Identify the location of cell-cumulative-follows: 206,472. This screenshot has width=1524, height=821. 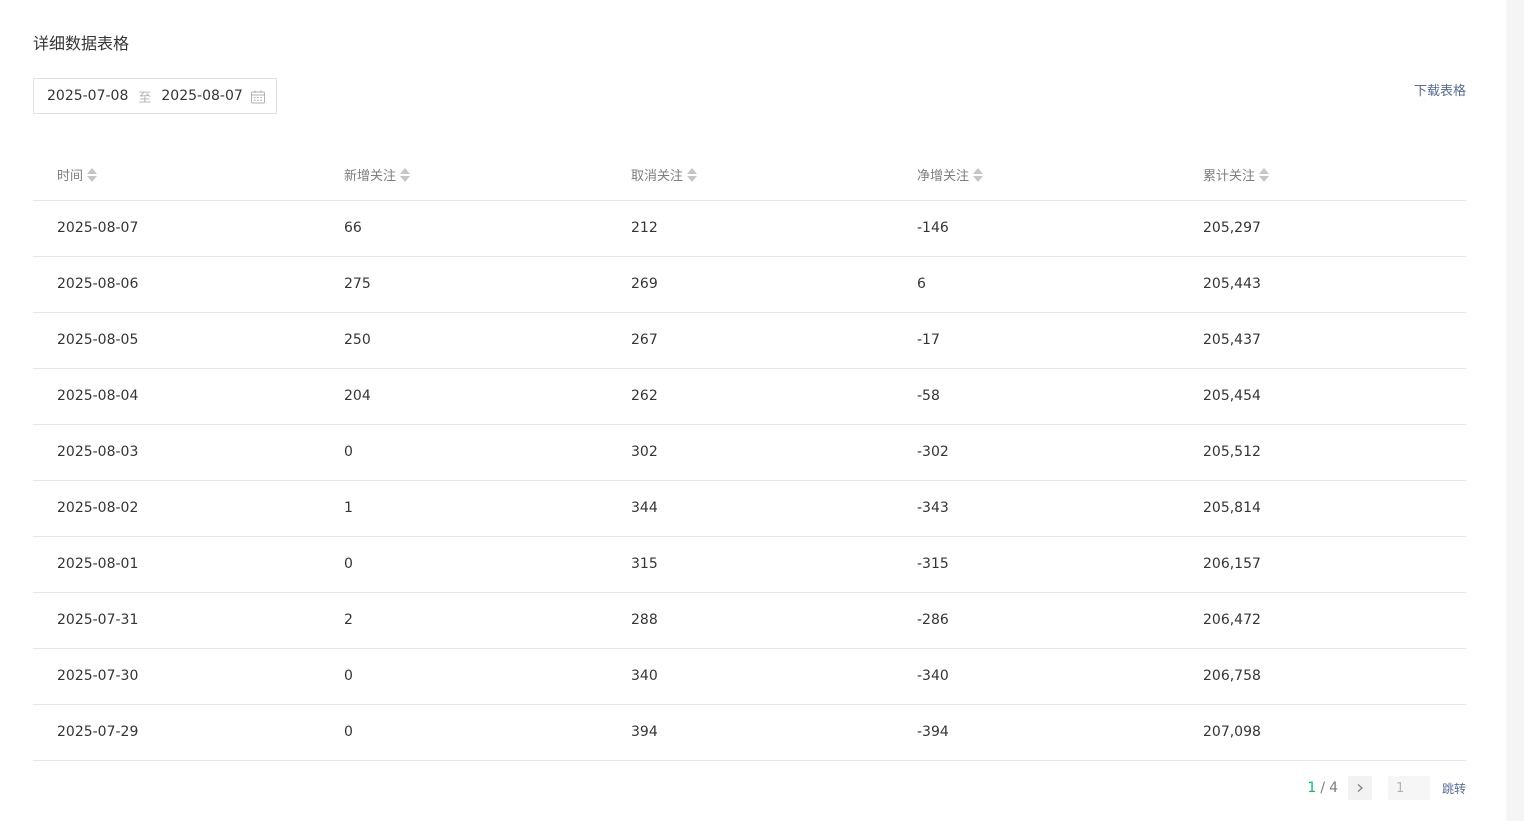
(1232, 620).